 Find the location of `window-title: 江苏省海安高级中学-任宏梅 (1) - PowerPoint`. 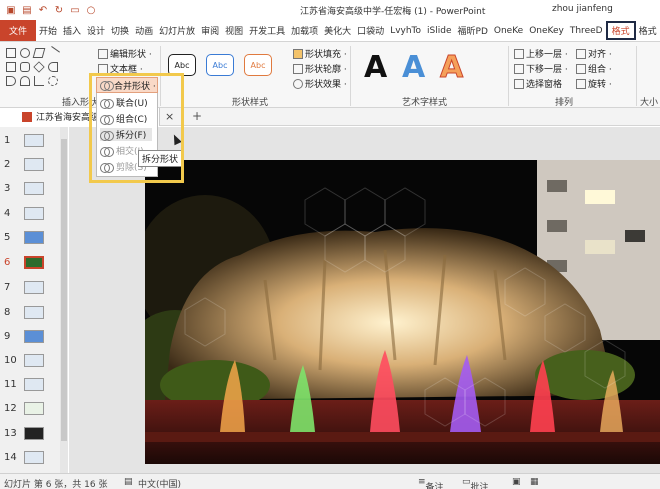

window-title: 江苏省海安高级中学-任宏梅 (1) - PowerPoint is located at coordinates (393, 12).